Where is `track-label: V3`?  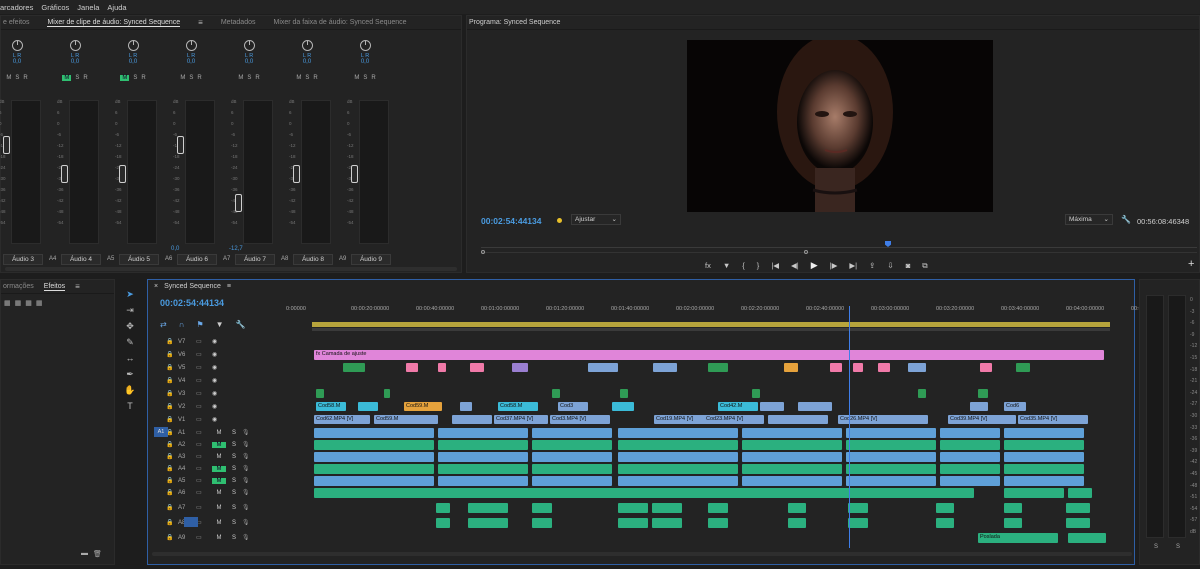
track-label: V3 is located at coordinates (187, 394).